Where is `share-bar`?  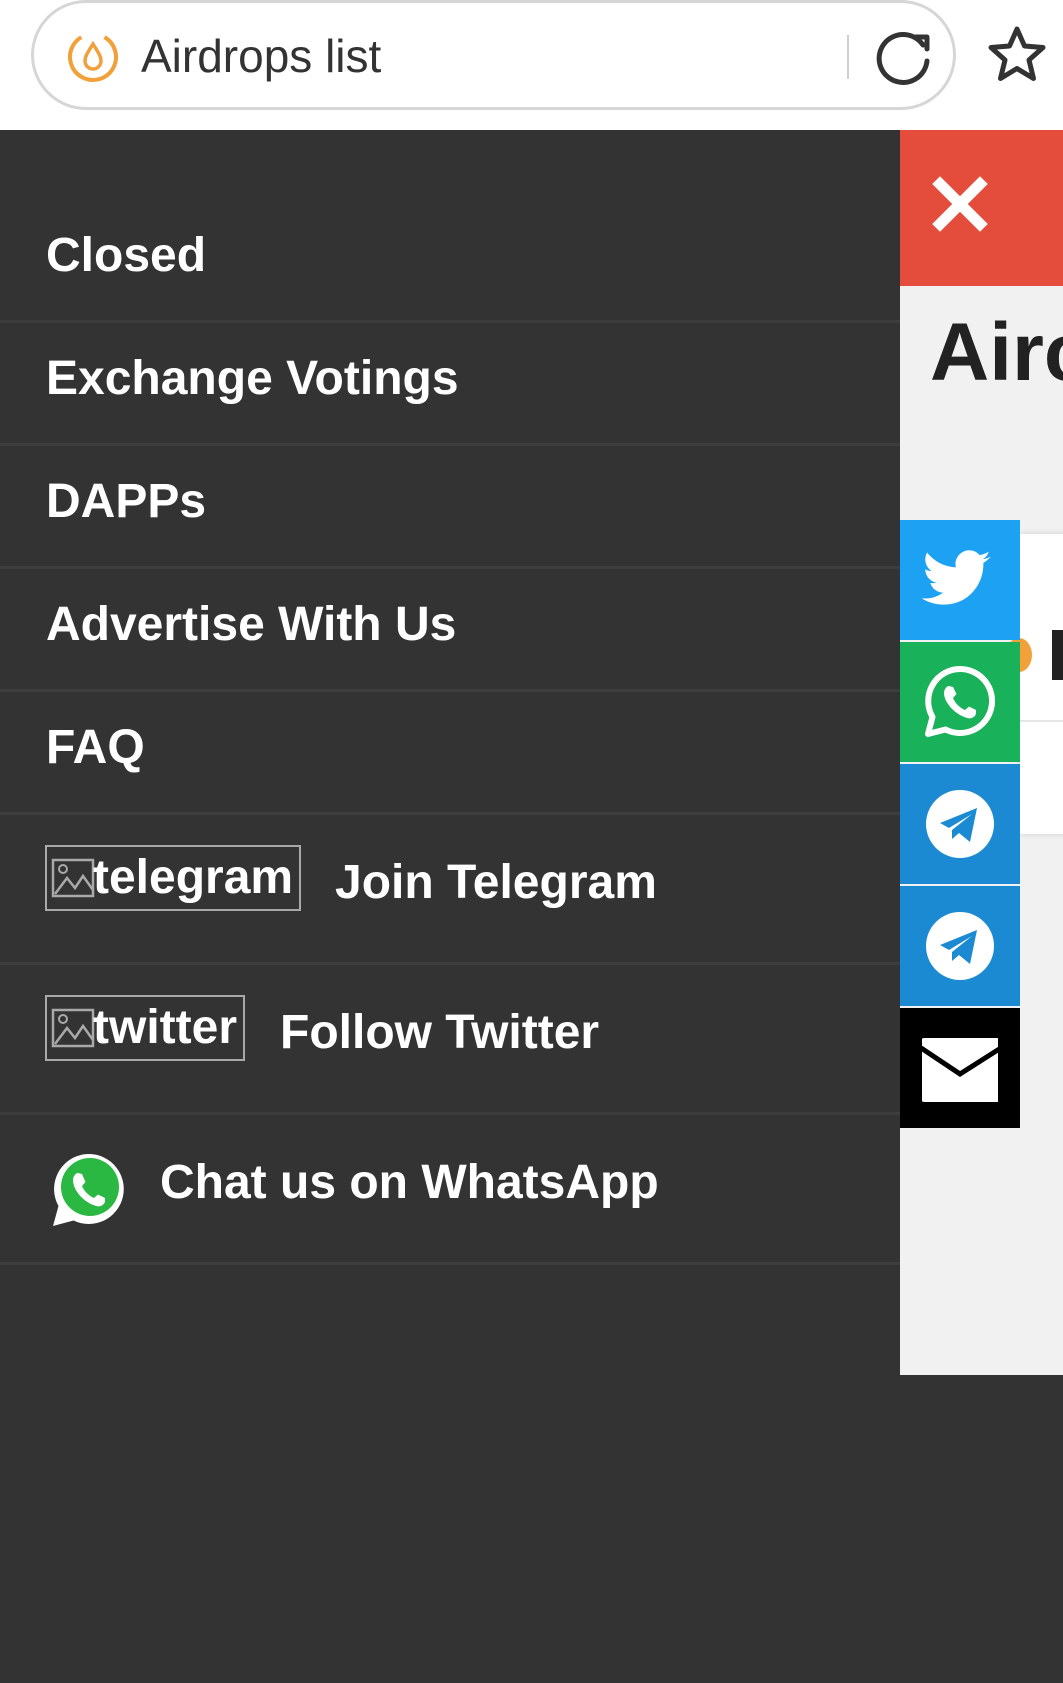
share-bar is located at coordinates (960, 825).